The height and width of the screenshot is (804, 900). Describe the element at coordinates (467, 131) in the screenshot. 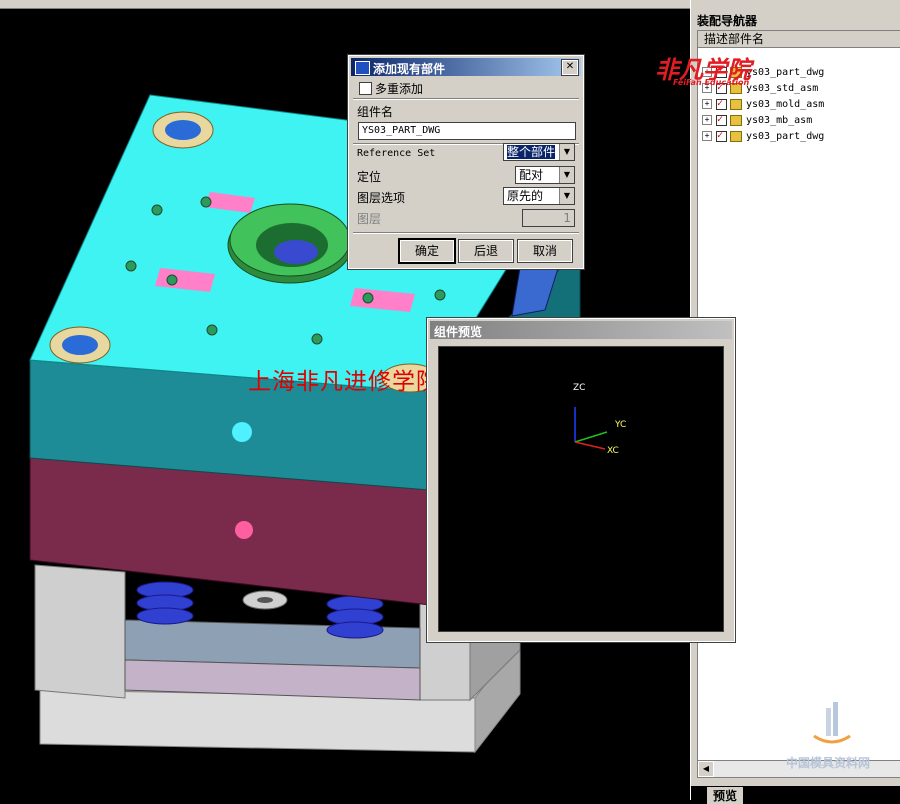

I see `component-name-input: YS03_PART_DWG` at that location.